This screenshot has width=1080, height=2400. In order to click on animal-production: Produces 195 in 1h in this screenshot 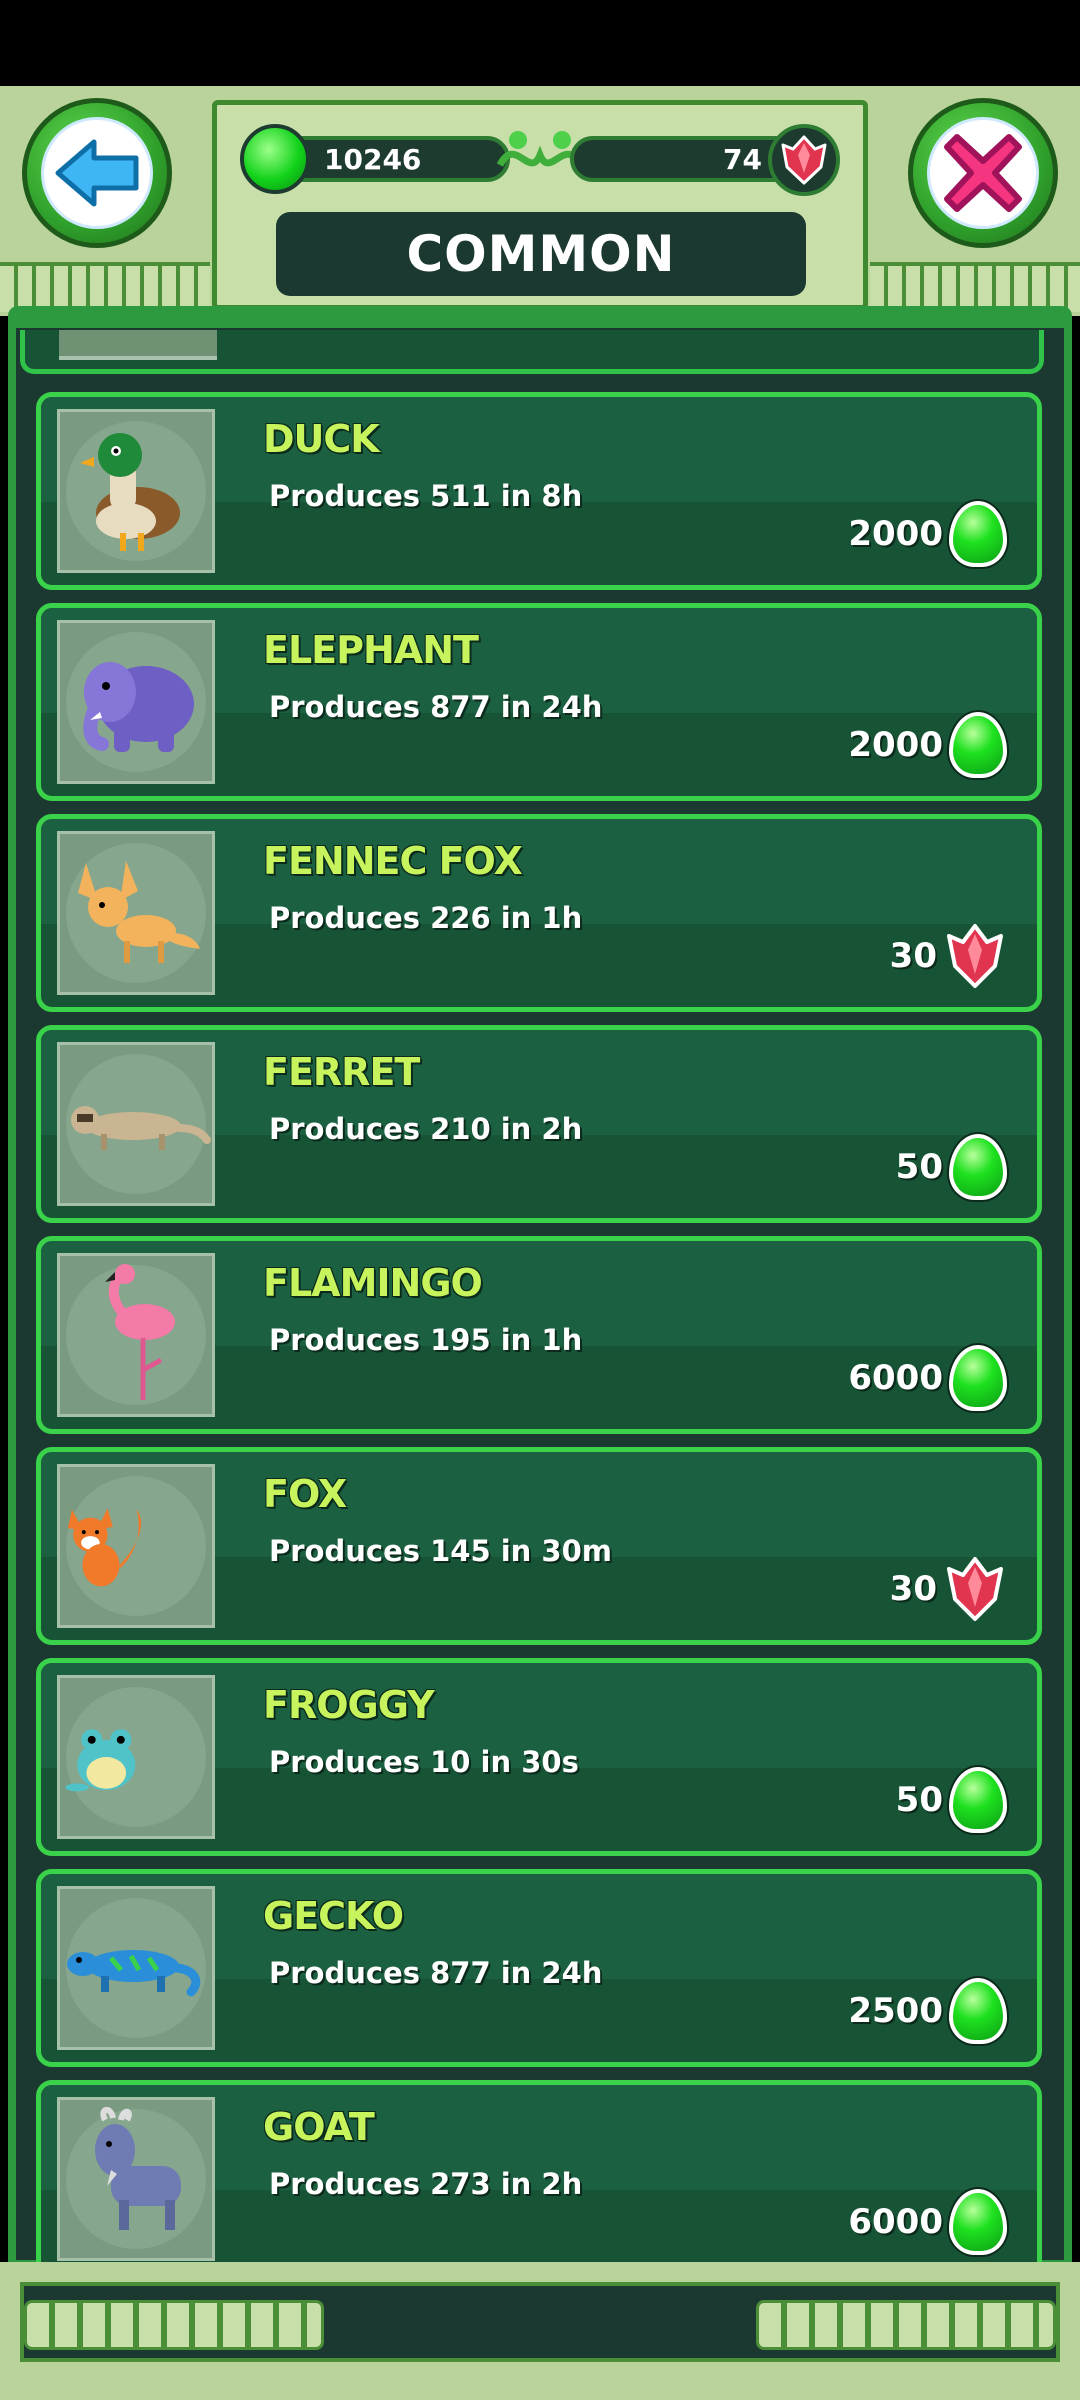, I will do `click(426, 1340)`.